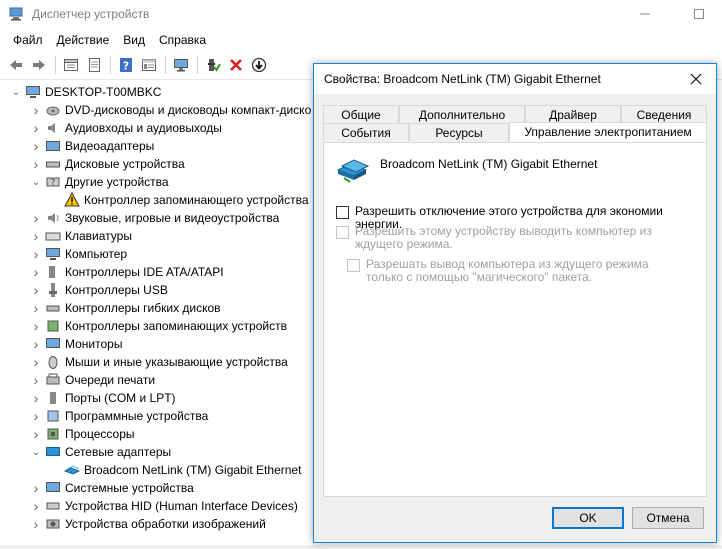 This screenshot has width=722, height=549. What do you see at coordinates (127, 272) in the screenshot?
I see `tree-category-item: › Контроллеры IDE ATA/ATAPI` at bounding box center [127, 272].